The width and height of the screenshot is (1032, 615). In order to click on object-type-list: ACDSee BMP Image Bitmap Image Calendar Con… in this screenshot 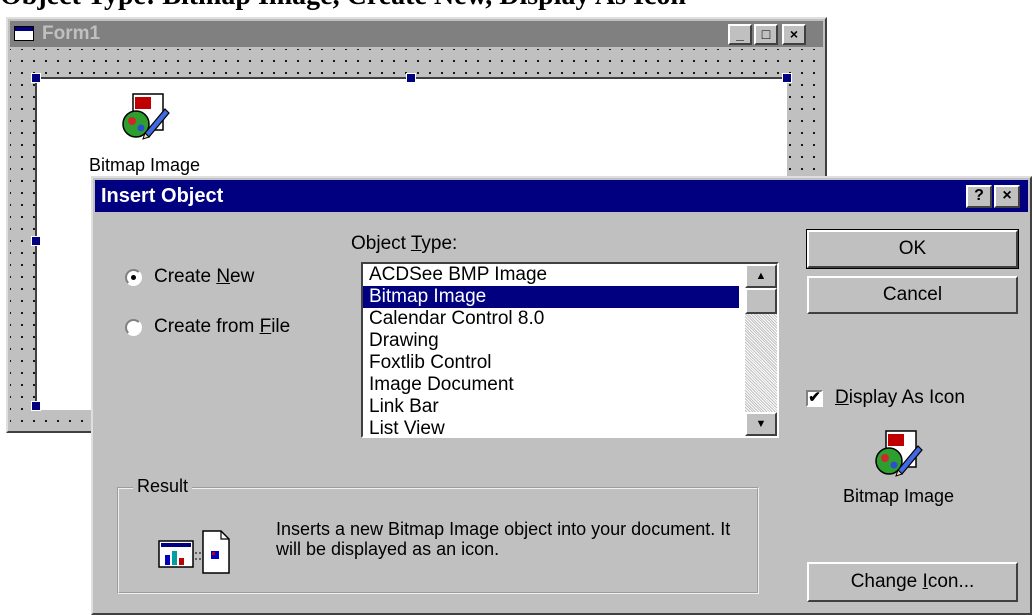, I will do `click(570, 350)`.